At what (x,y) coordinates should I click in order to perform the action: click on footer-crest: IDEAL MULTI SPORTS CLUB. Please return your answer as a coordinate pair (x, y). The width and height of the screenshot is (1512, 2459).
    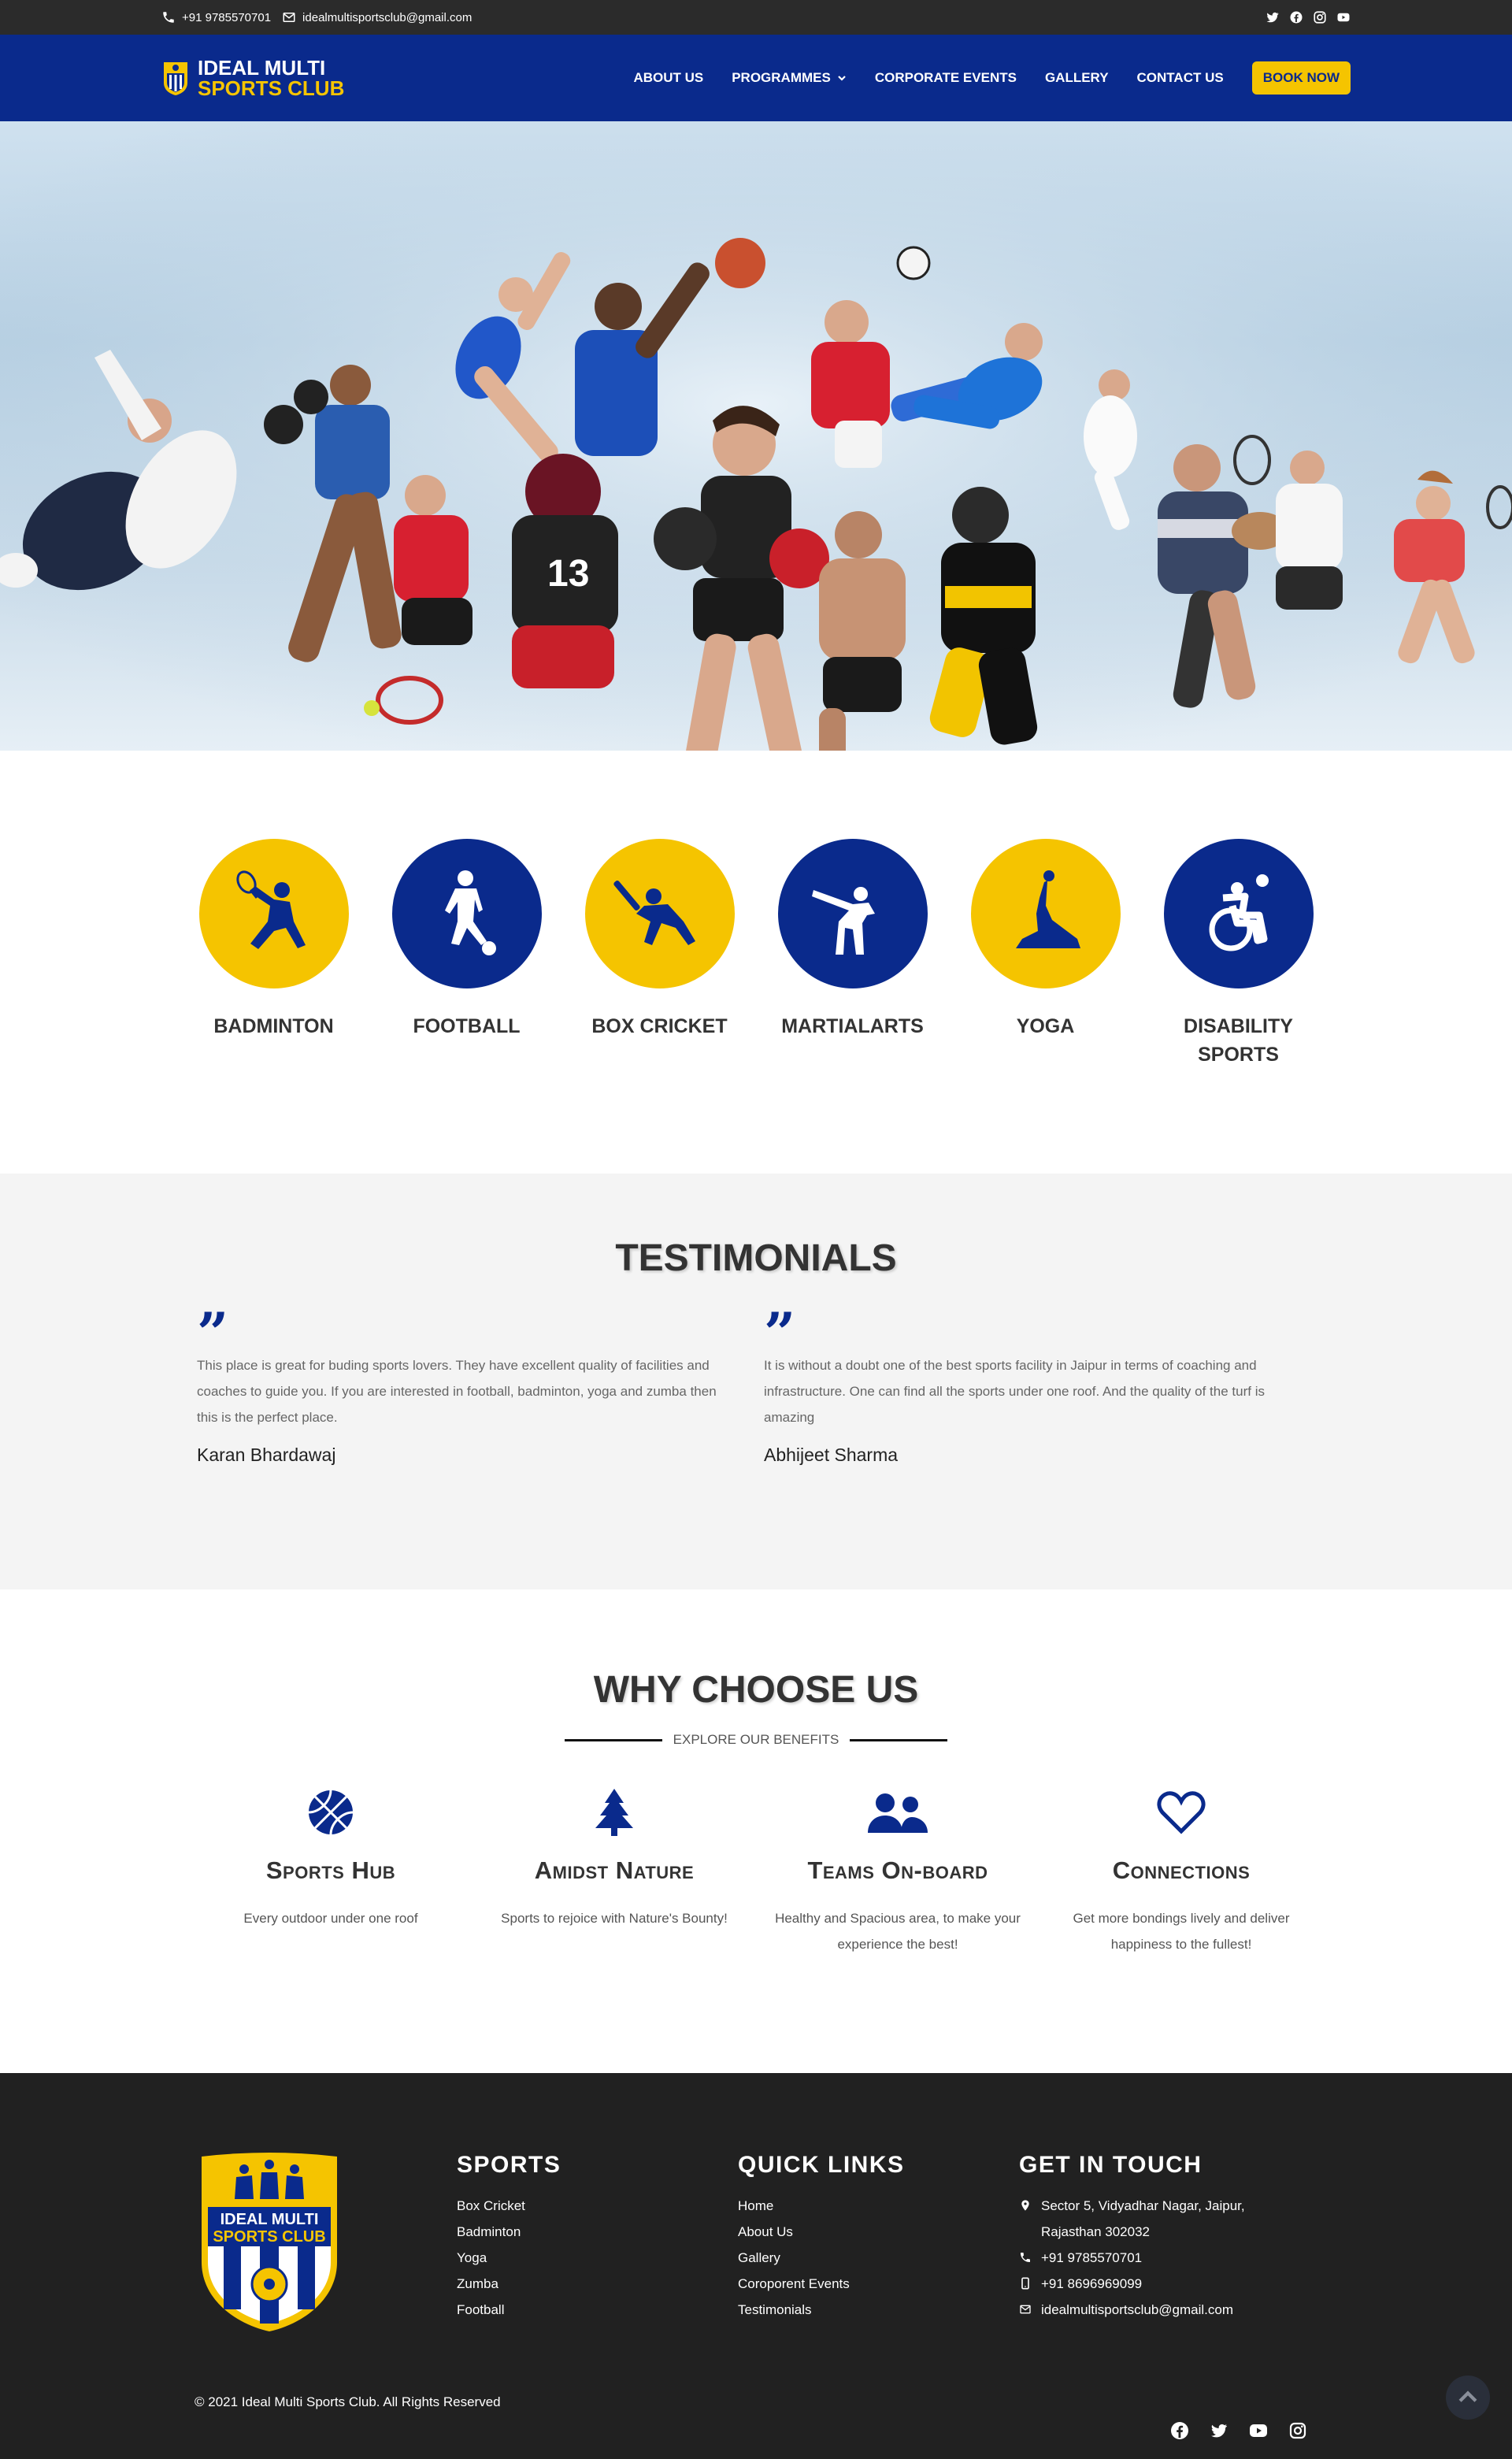
    Looking at the image, I should click on (327, 2245).